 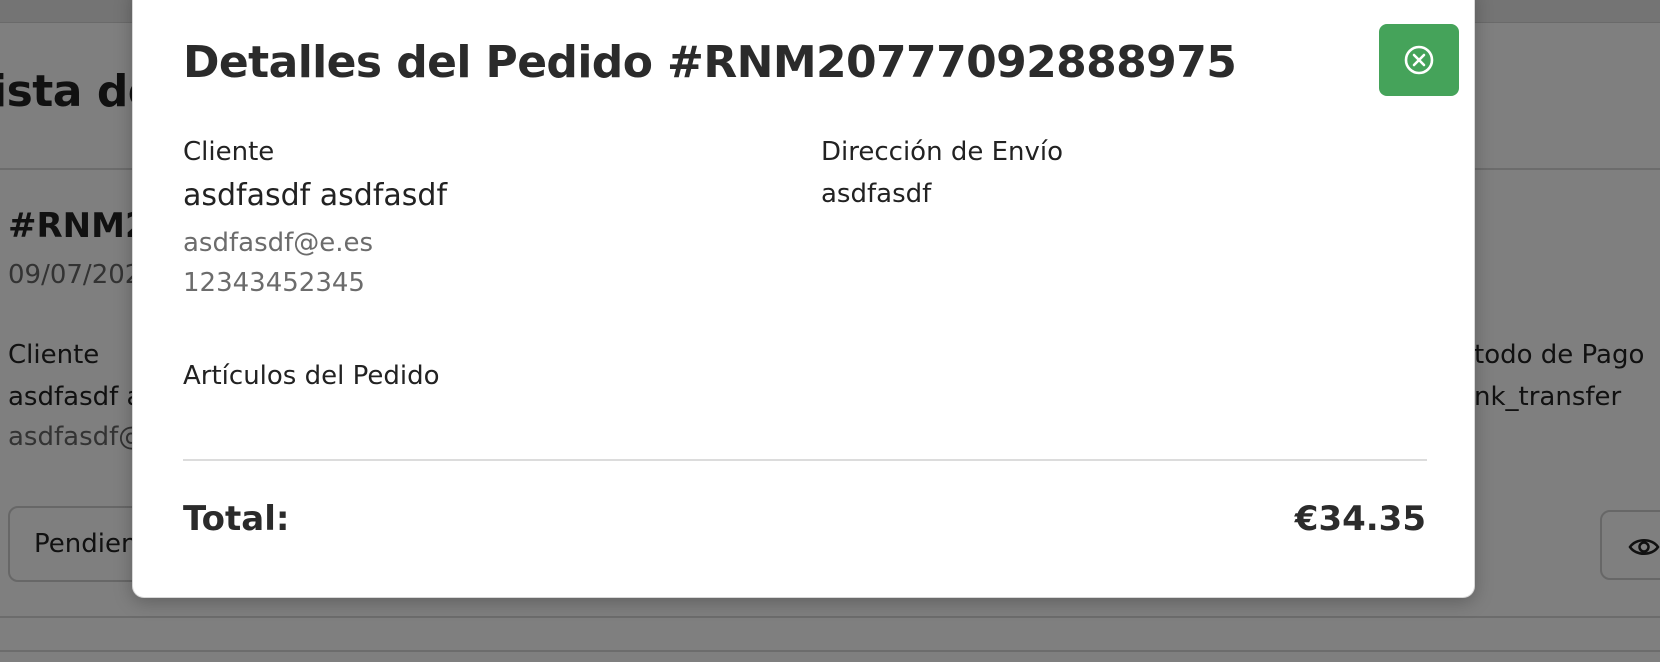 What do you see at coordinates (876, 194) in the screenshot?
I see `shipping-address-value: asdfasdf` at bounding box center [876, 194].